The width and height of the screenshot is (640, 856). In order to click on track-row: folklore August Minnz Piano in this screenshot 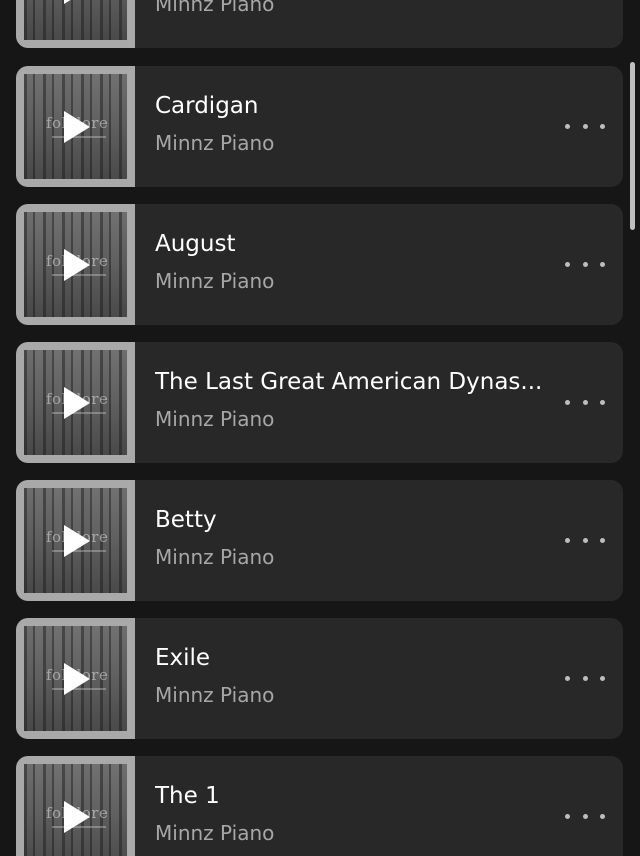, I will do `click(319, 264)`.